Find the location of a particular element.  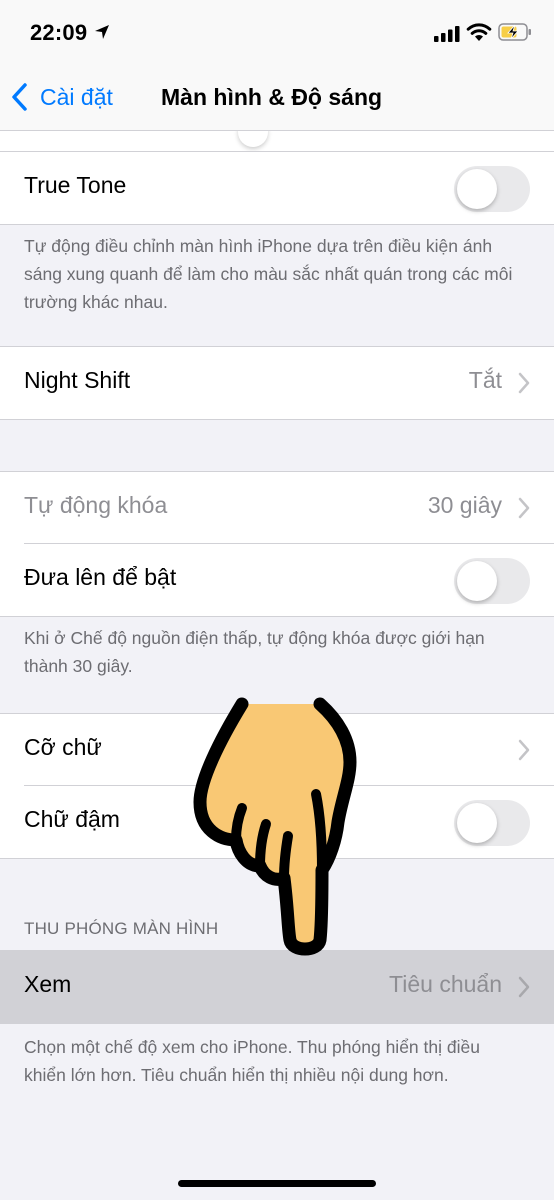

text-size-label: Cỡ chữ is located at coordinates (63, 747).